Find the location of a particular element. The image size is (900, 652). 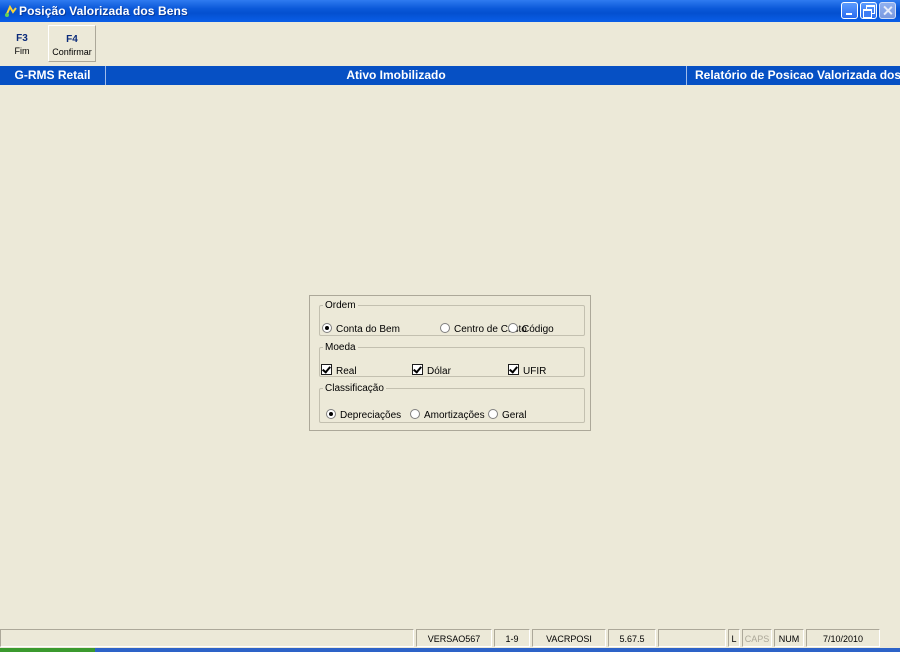

ordem-legend: Ordem is located at coordinates (340, 305).